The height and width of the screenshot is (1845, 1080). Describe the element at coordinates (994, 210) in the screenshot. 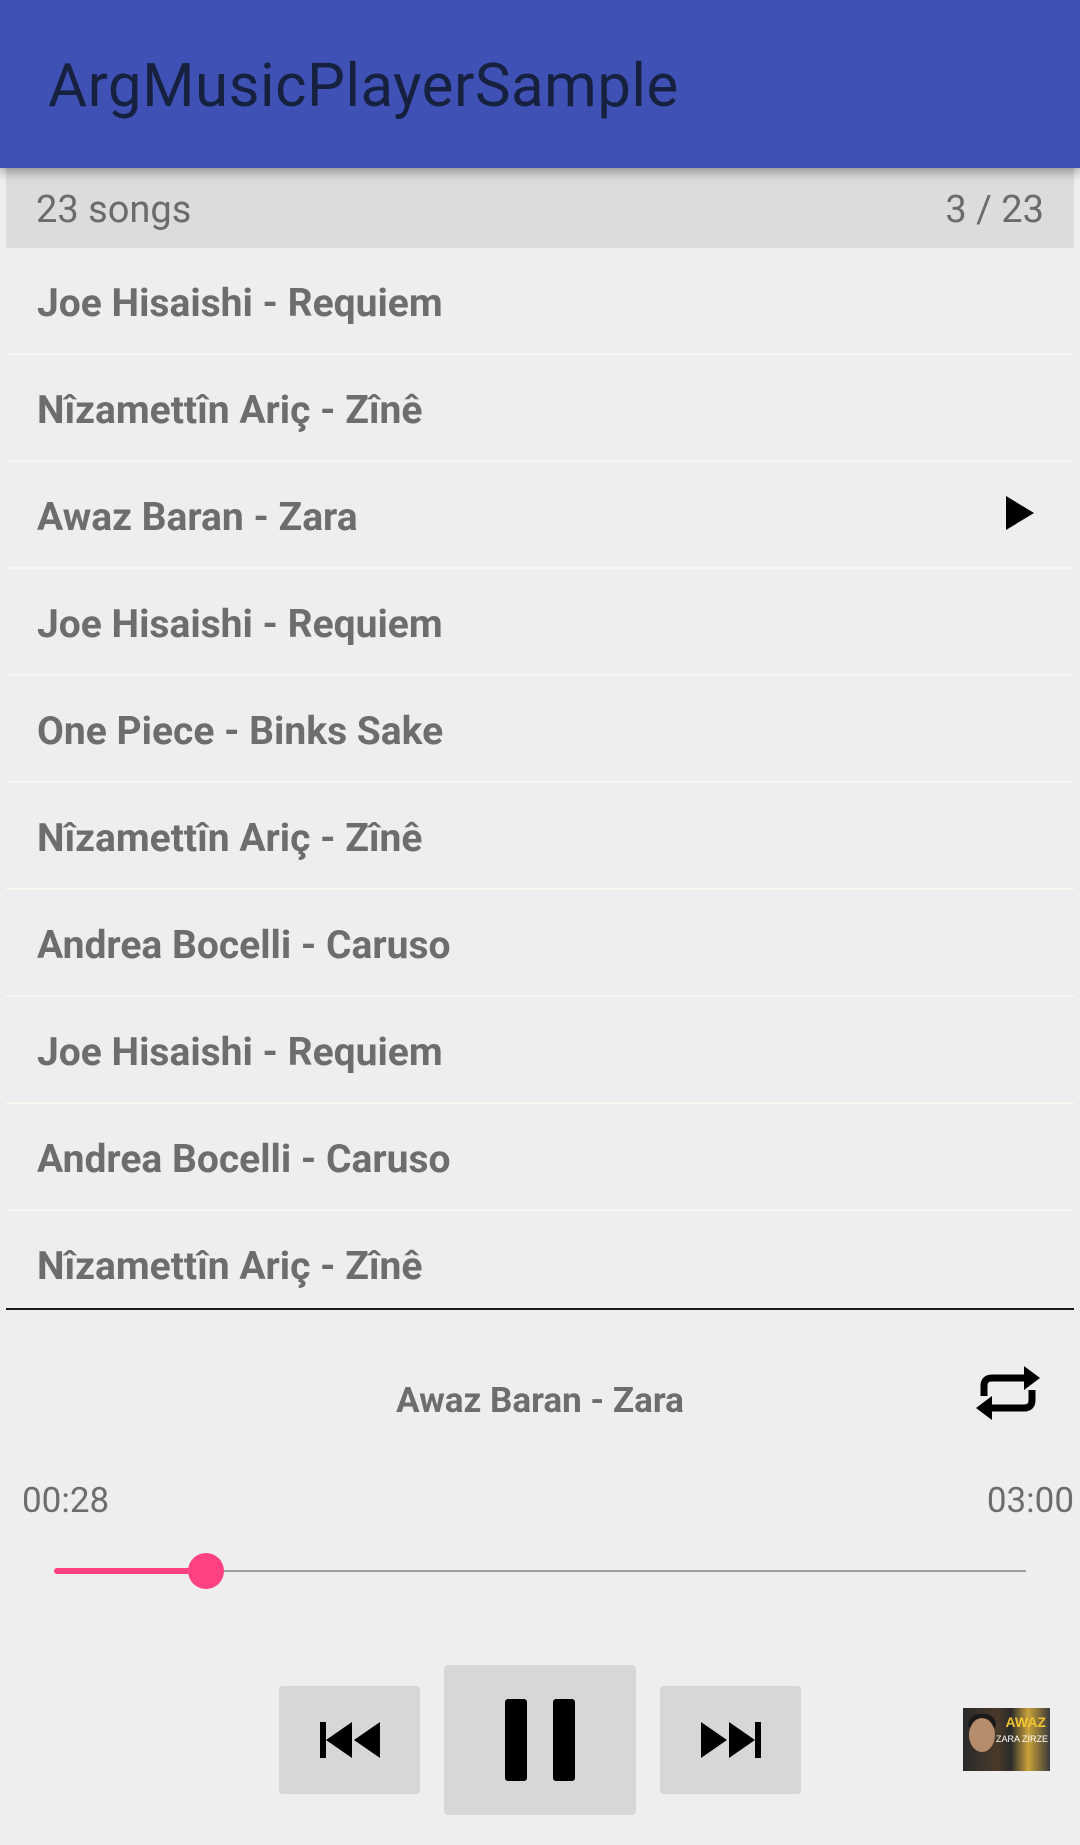

I see `playlist-position: 3 / 23` at that location.